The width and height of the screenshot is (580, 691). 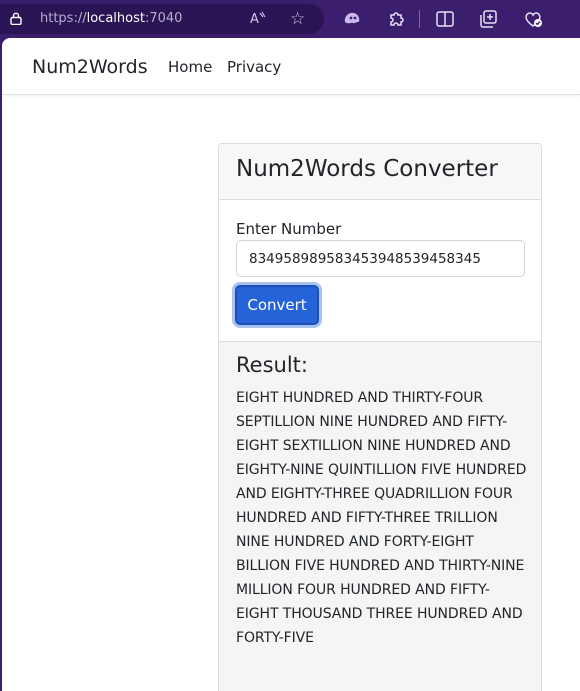 What do you see at coordinates (291, 66) in the screenshot?
I see `site-navbar: Num2Words Home Privacy` at bounding box center [291, 66].